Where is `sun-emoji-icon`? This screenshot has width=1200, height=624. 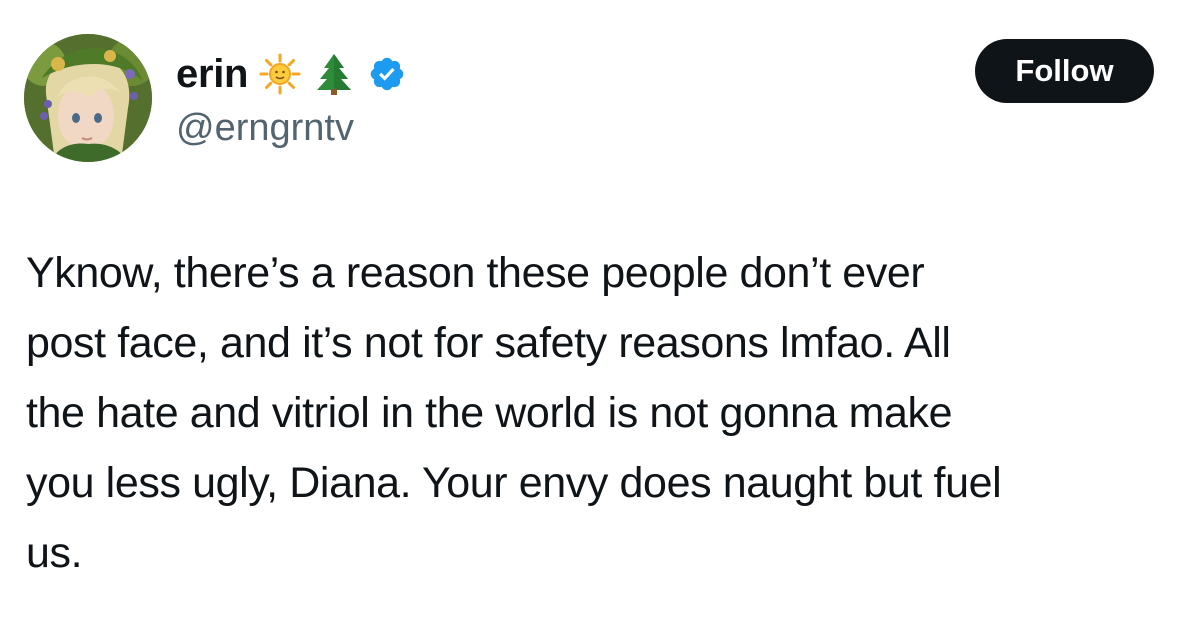 sun-emoji-icon is located at coordinates (280, 74).